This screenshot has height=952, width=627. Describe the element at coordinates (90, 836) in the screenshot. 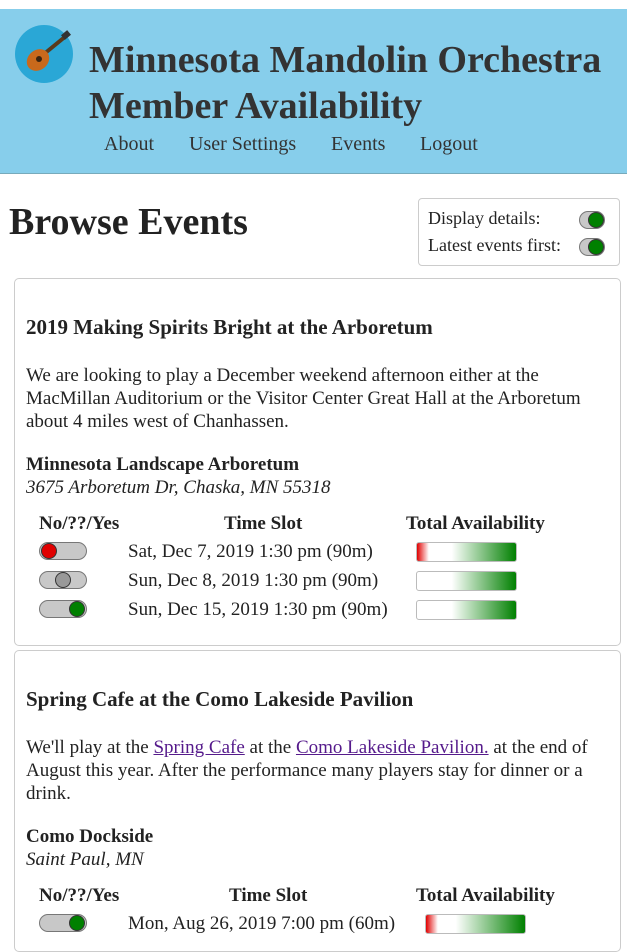

I see `venue-name: Como Dockside` at that location.